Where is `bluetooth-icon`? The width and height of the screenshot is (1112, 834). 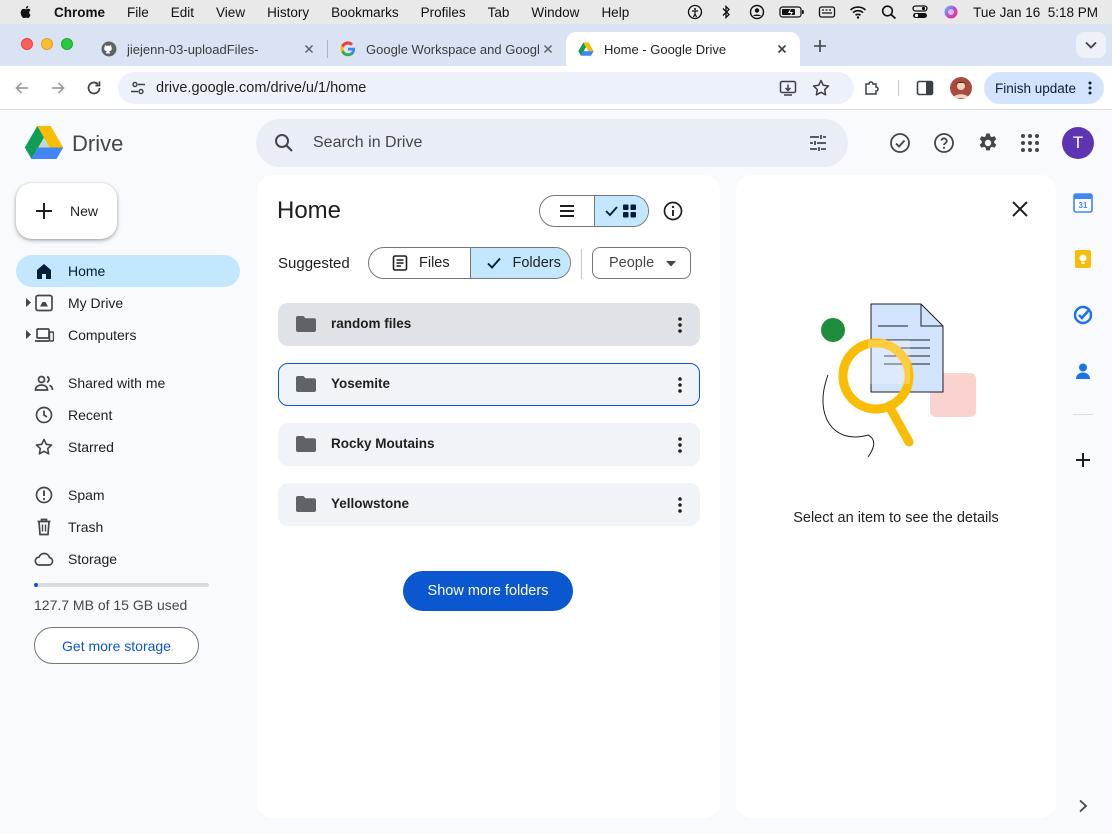 bluetooth-icon is located at coordinates (726, 12).